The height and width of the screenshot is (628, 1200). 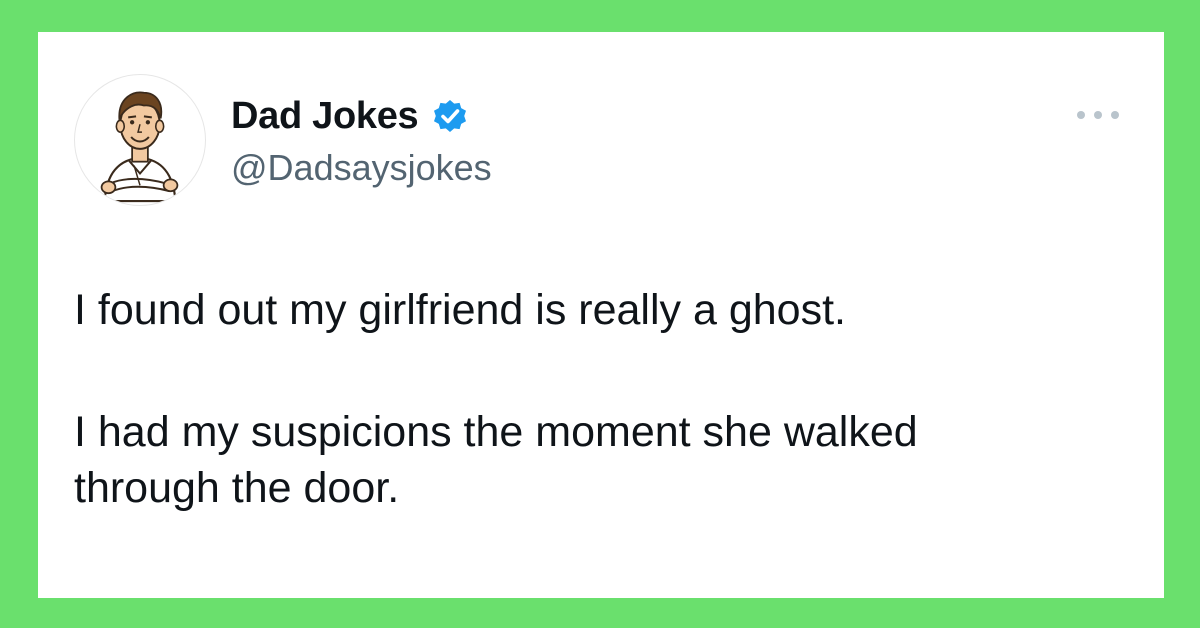 What do you see at coordinates (237, 488) in the screenshot?
I see `tweet-paragraph-2-line-2: through the door.` at bounding box center [237, 488].